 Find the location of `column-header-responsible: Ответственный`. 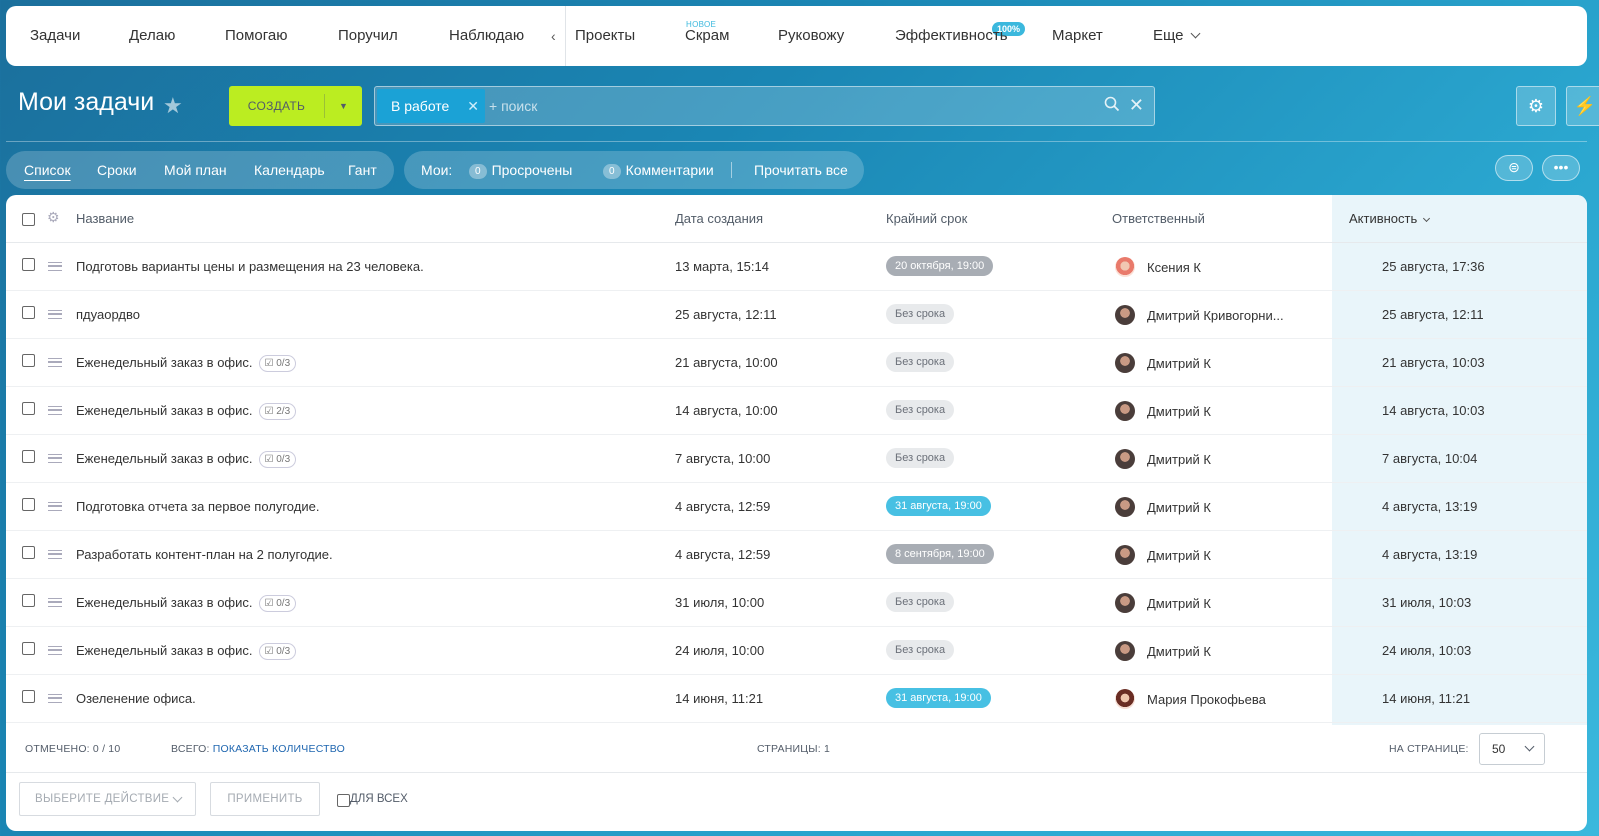

column-header-responsible: Ответственный is located at coordinates (1158, 219).